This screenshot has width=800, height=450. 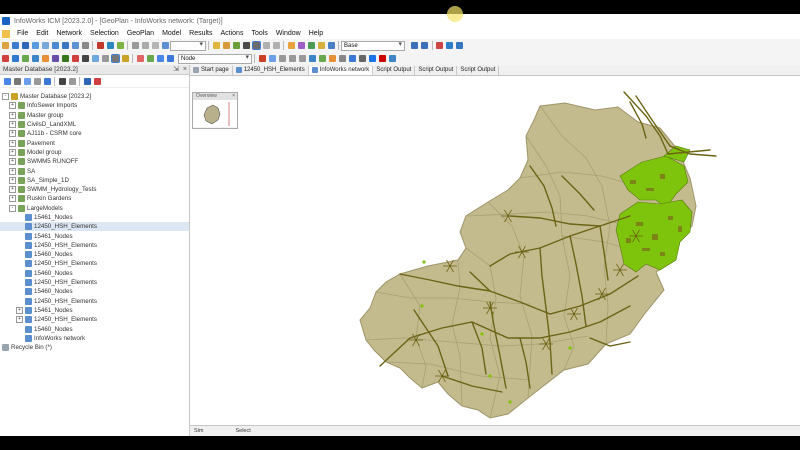 What do you see at coordinates (17, 81) in the screenshot?
I see `refresh-tree-icon` at bounding box center [17, 81].